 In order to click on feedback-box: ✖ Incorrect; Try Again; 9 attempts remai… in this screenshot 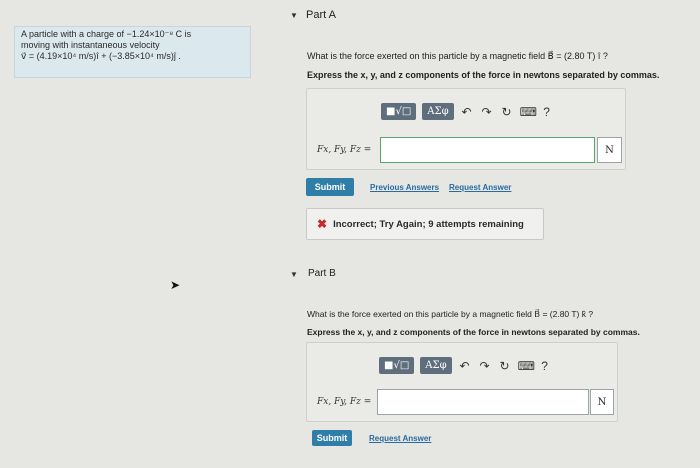, I will do `click(425, 224)`.